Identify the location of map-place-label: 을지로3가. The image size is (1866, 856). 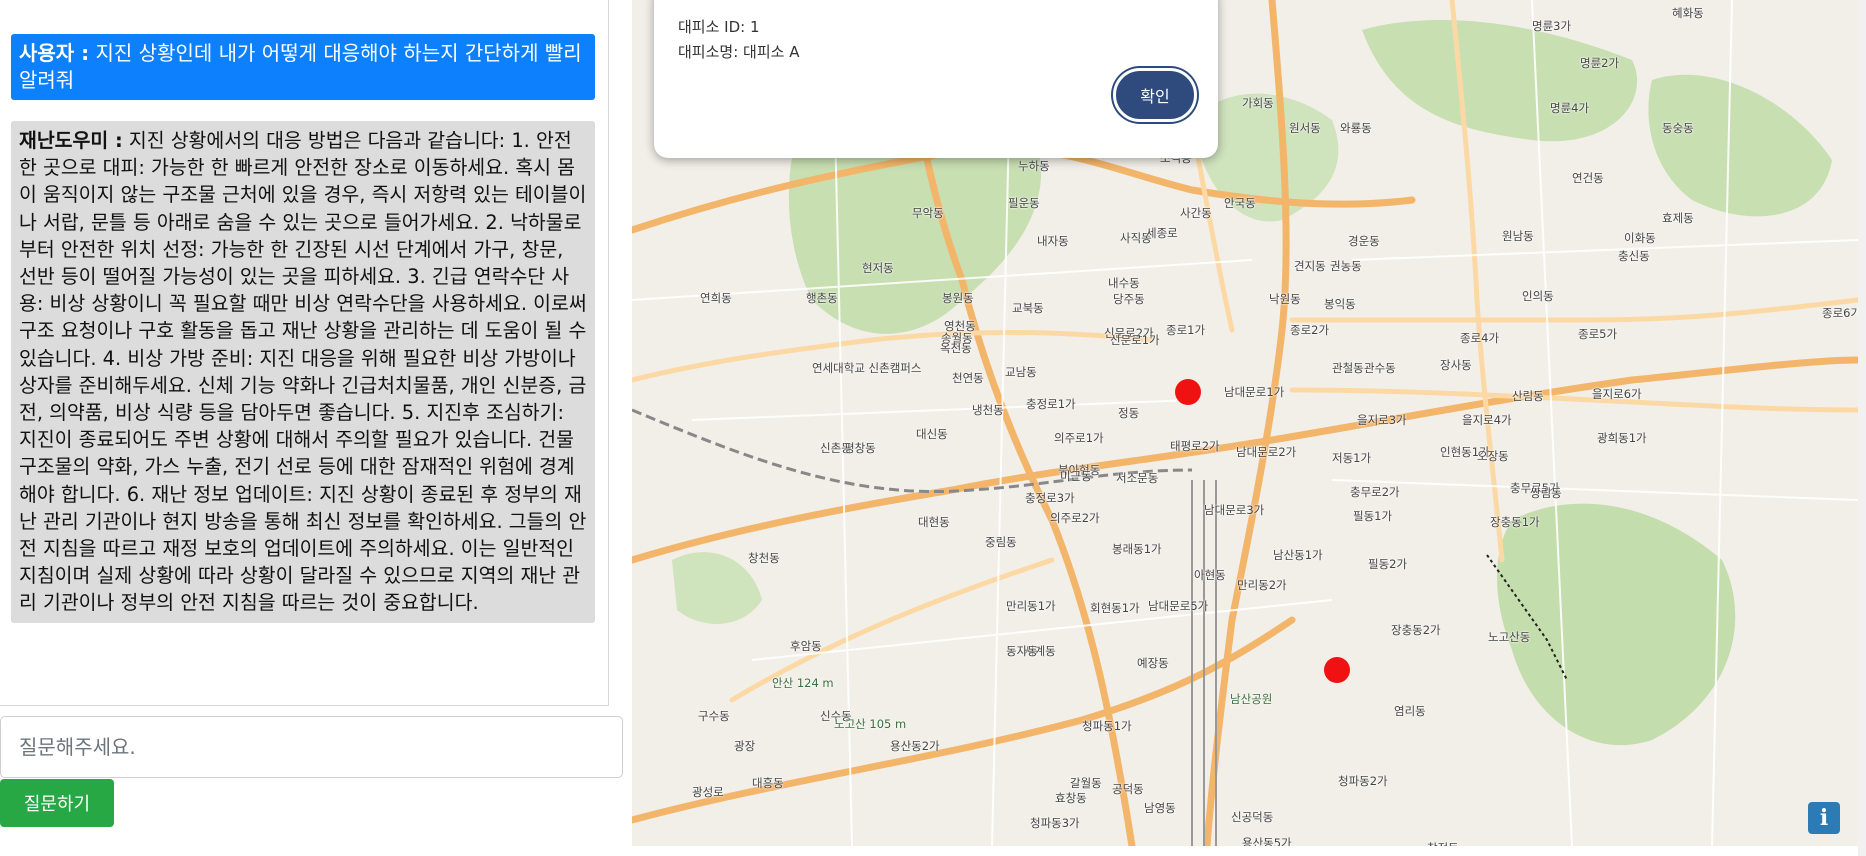
(1382, 420).